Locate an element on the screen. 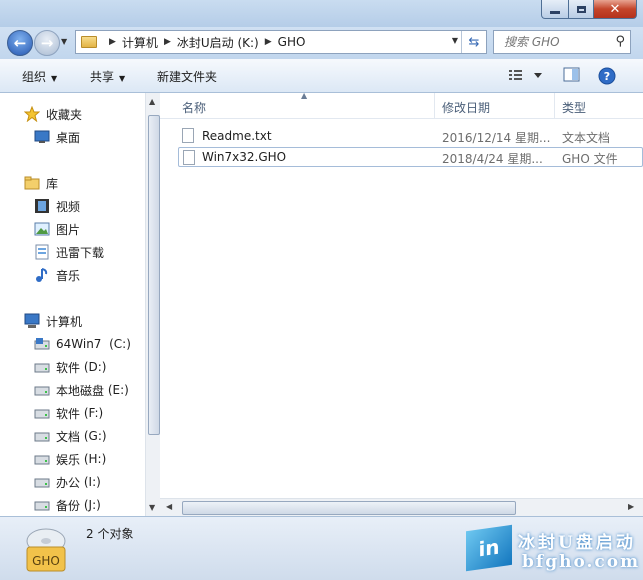  scroll-right-icon: ▶ is located at coordinates (631, 506).